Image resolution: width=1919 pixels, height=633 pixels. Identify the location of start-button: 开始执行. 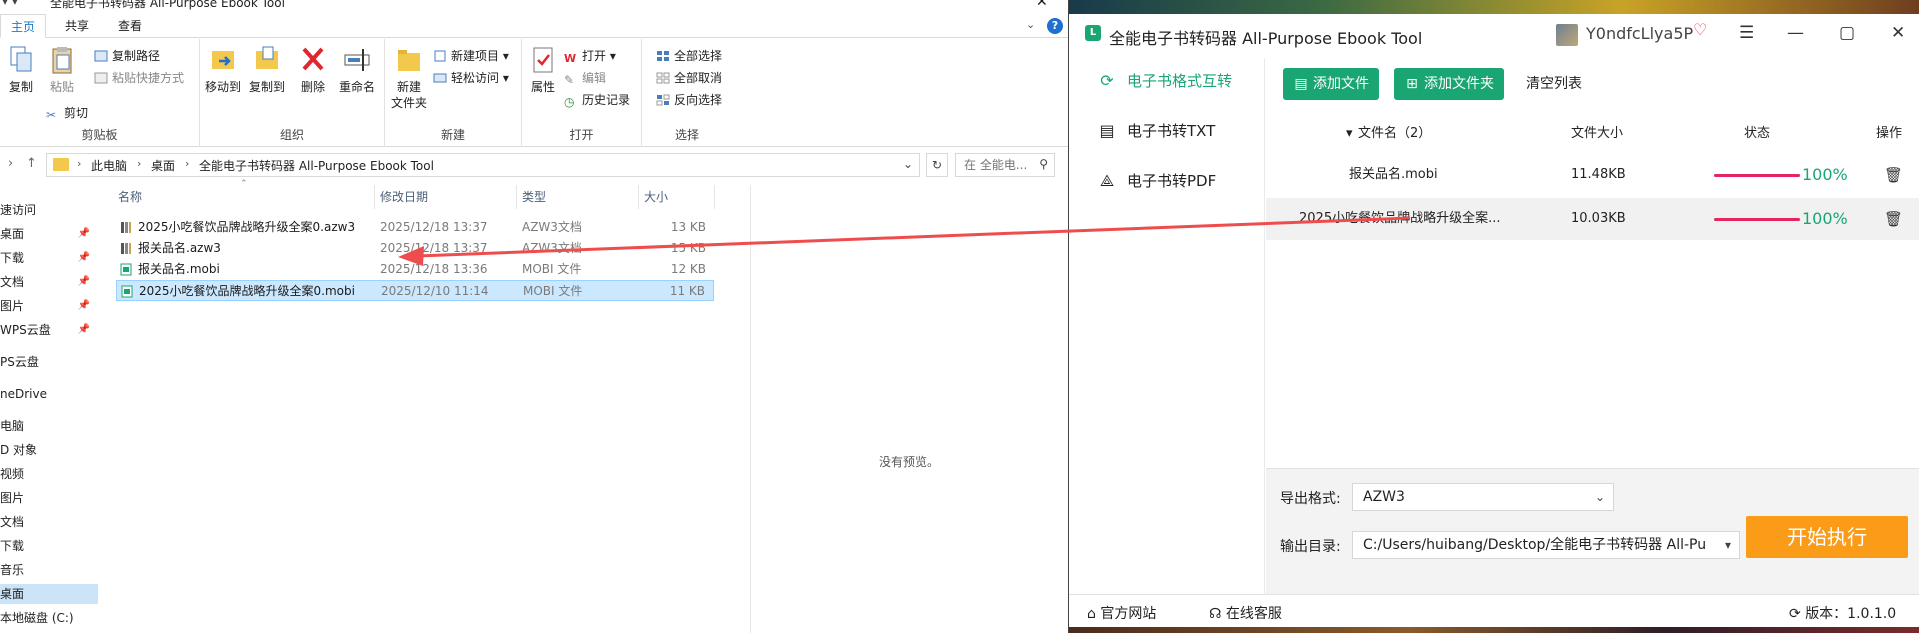
(1827, 537).